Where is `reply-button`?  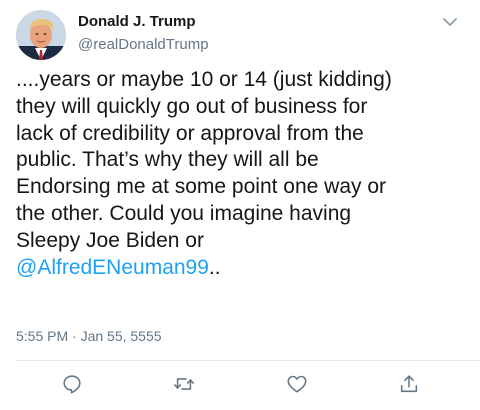
reply-button is located at coordinates (72, 384).